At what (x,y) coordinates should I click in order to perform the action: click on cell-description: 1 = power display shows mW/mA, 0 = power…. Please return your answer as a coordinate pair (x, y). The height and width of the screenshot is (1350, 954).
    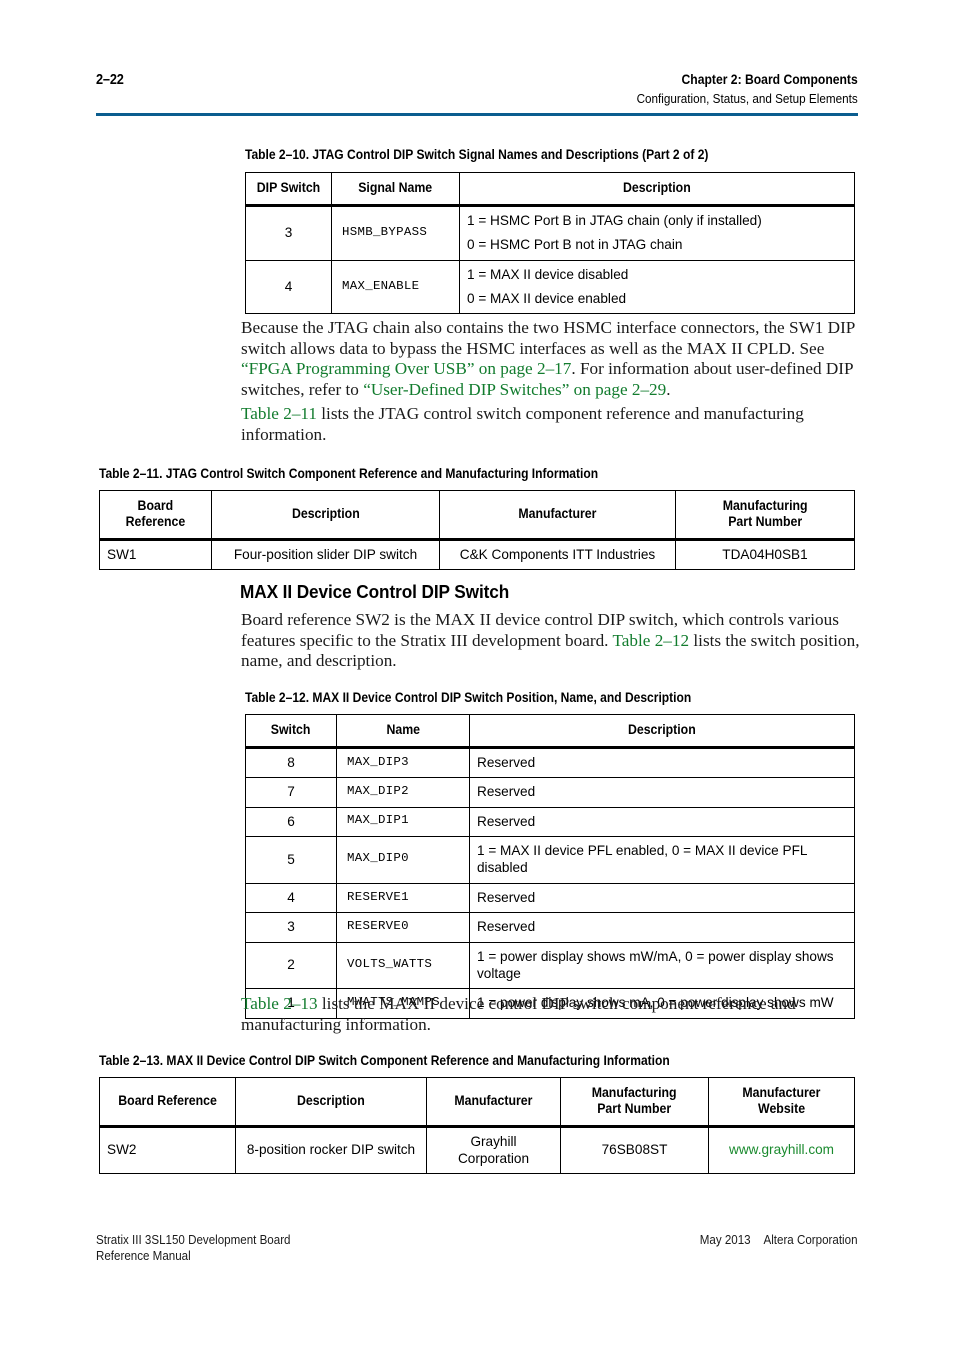
    Looking at the image, I should click on (662, 965).